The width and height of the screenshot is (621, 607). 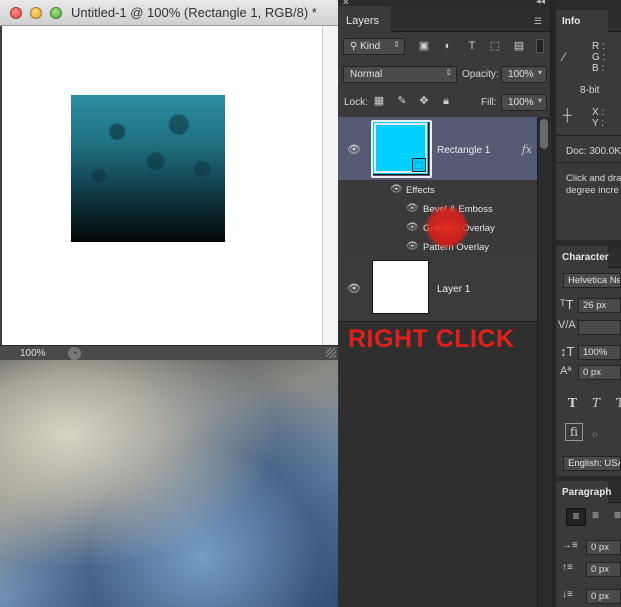 What do you see at coordinates (453, 289) in the screenshot?
I see `layer-name-layer-1: Layer 1` at bounding box center [453, 289].